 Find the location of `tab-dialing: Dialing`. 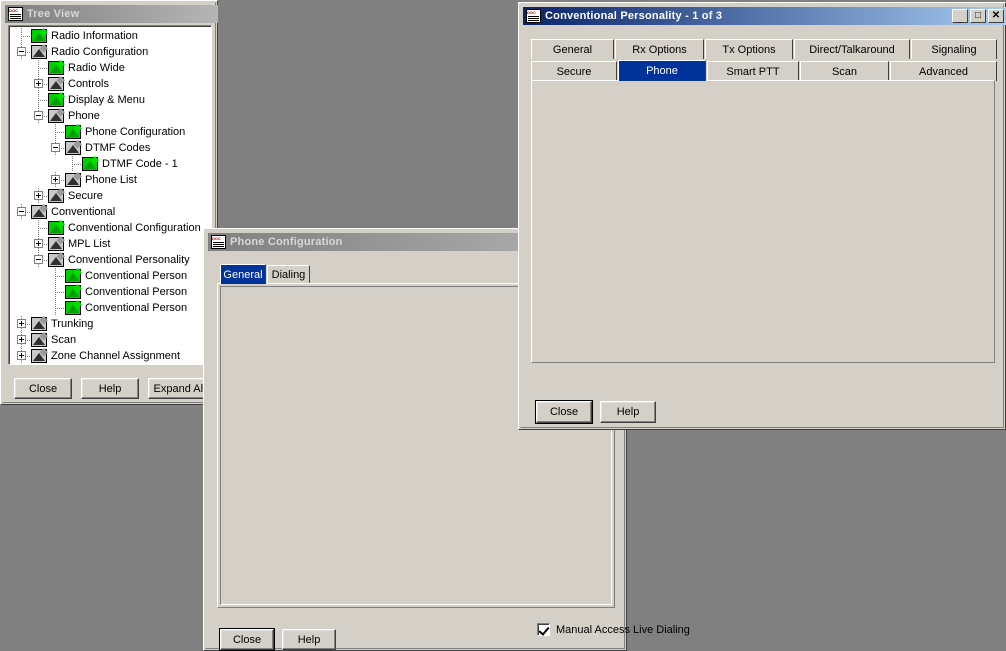

tab-dialing: Dialing is located at coordinates (288, 274).